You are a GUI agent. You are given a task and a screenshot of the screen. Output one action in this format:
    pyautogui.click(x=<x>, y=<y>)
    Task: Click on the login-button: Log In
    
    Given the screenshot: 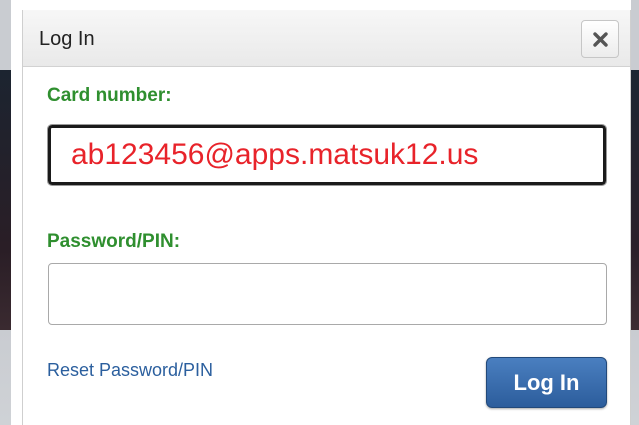 What is the action you would take?
    pyautogui.click(x=546, y=382)
    